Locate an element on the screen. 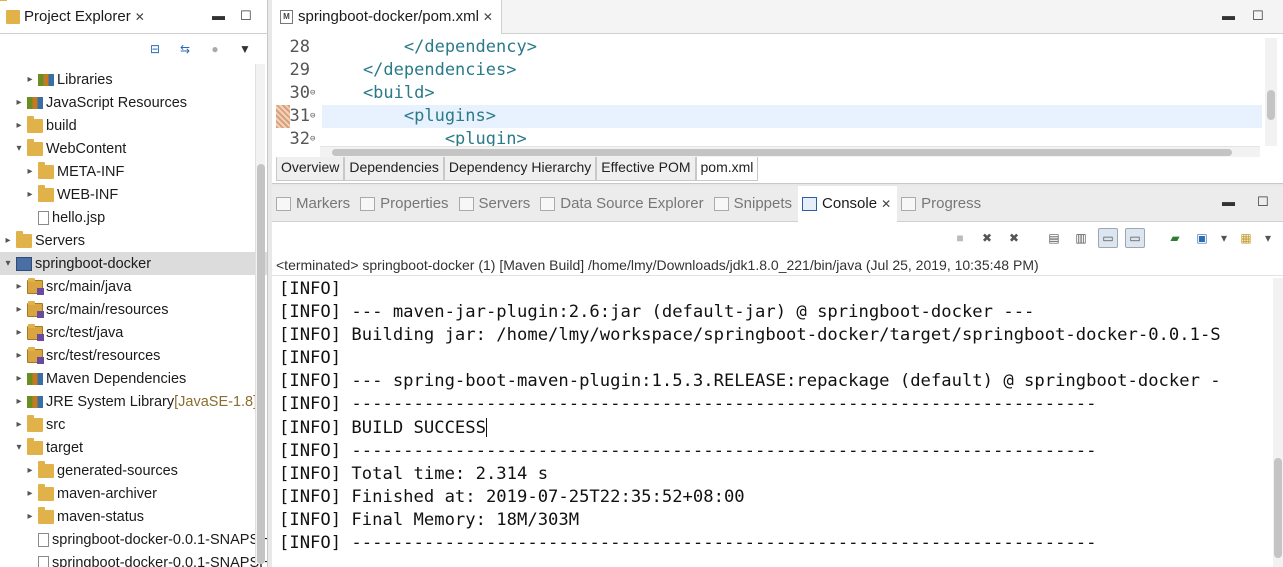  terminate-icon: ■ is located at coordinates (960, 238).